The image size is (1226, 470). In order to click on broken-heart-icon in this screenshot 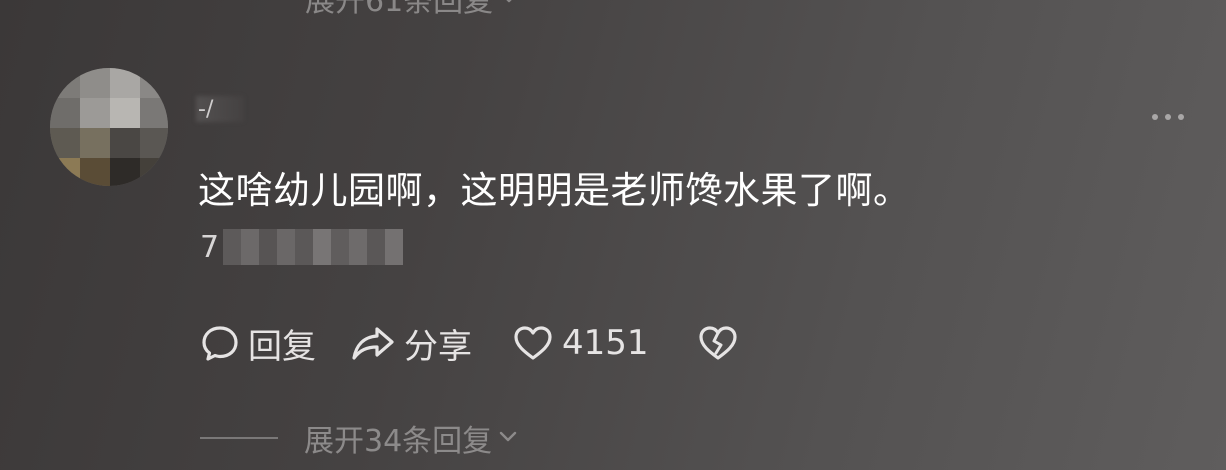, I will do `click(718, 343)`.